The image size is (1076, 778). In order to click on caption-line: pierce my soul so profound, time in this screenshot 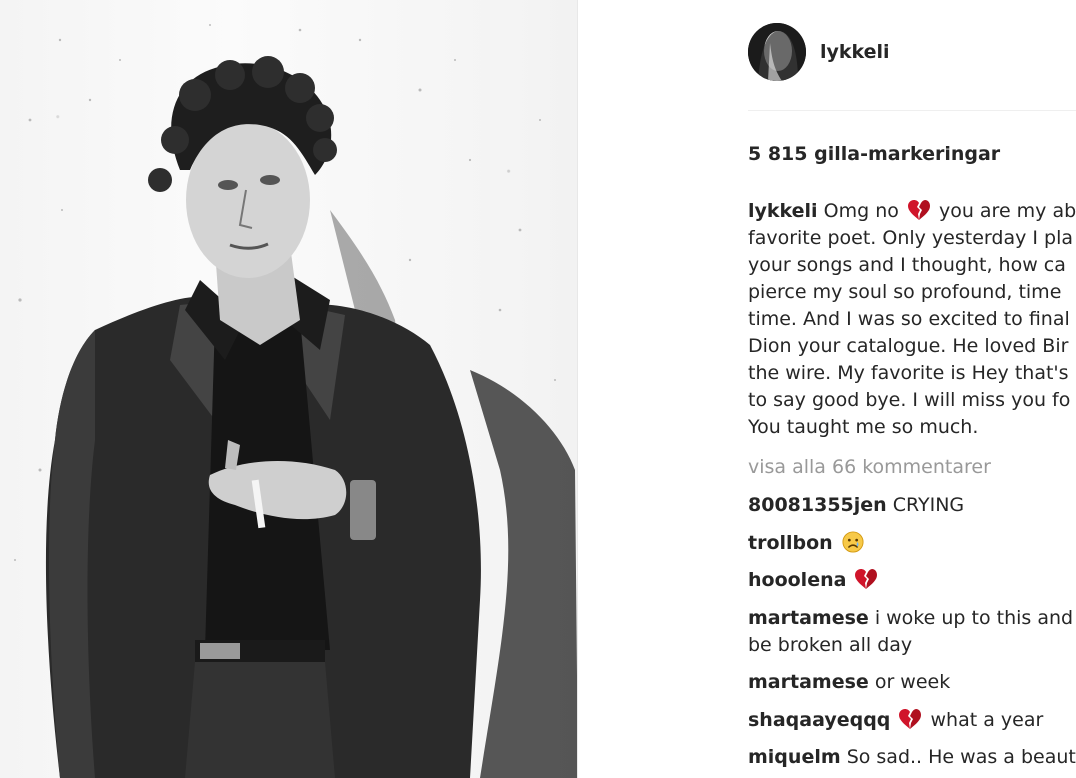, I will do `click(905, 292)`.